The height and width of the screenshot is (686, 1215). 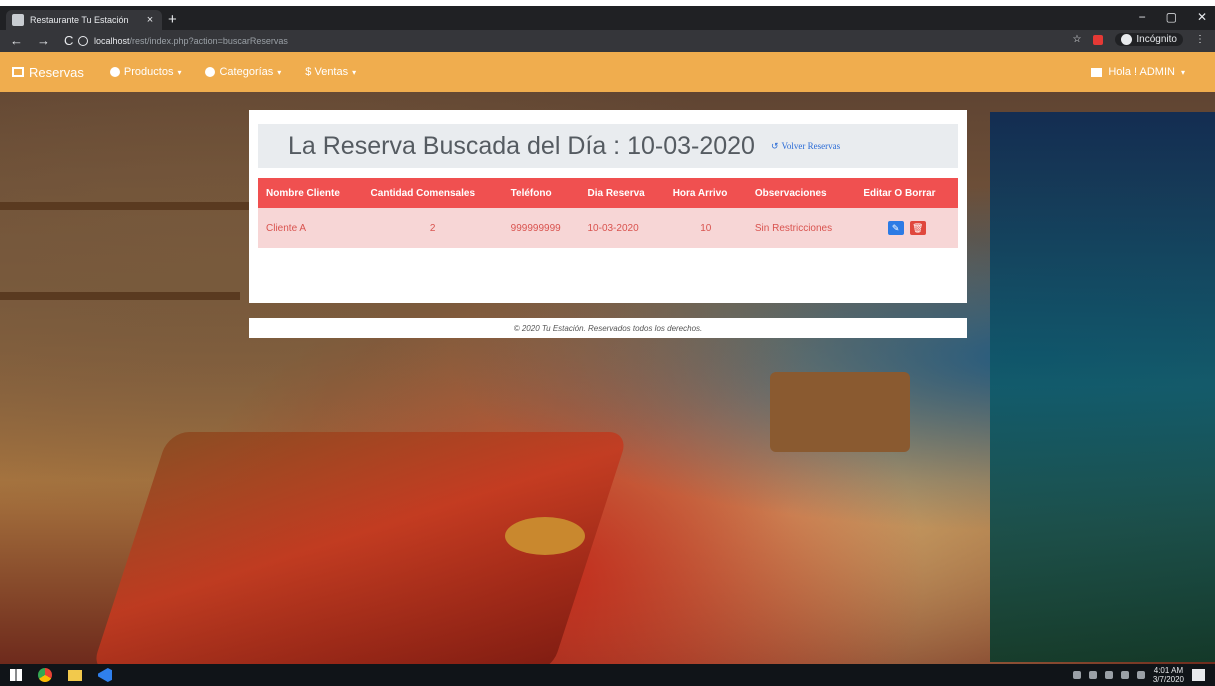 What do you see at coordinates (150, 20) in the screenshot?
I see `tab-close-icon: ×` at bounding box center [150, 20].